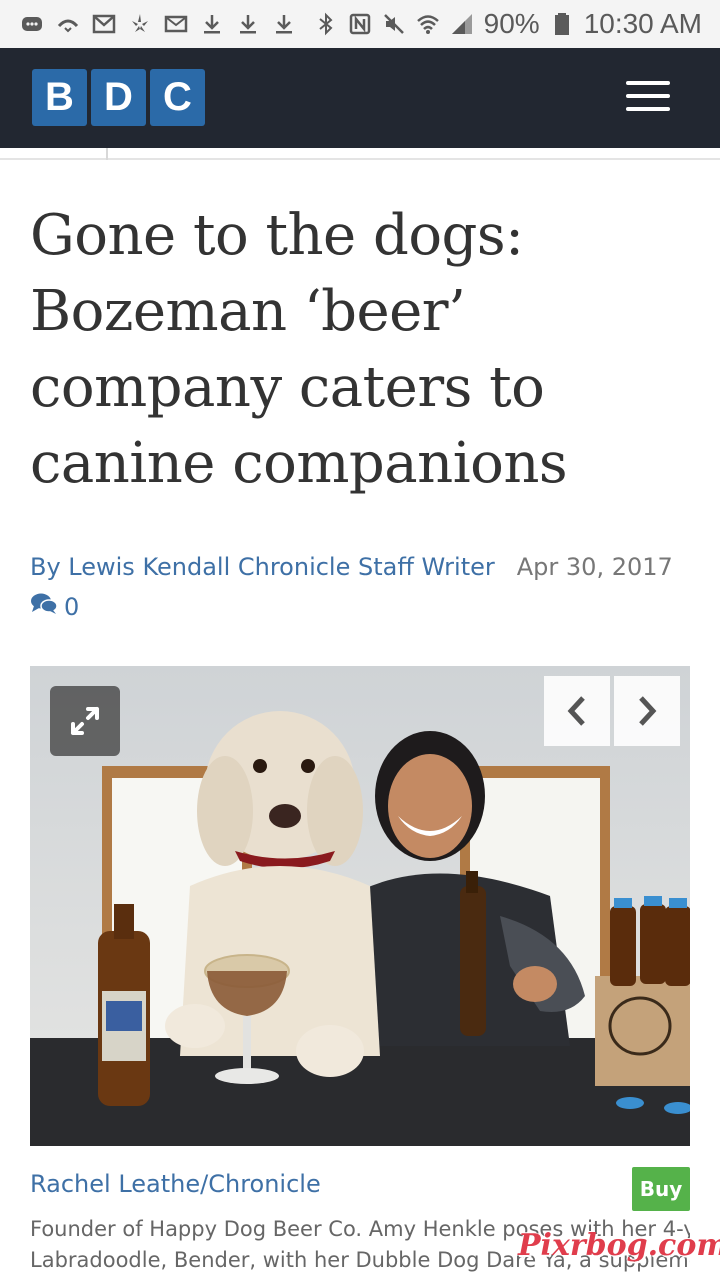 The height and width of the screenshot is (1280, 720). I want to click on battery-icon, so click(562, 24).